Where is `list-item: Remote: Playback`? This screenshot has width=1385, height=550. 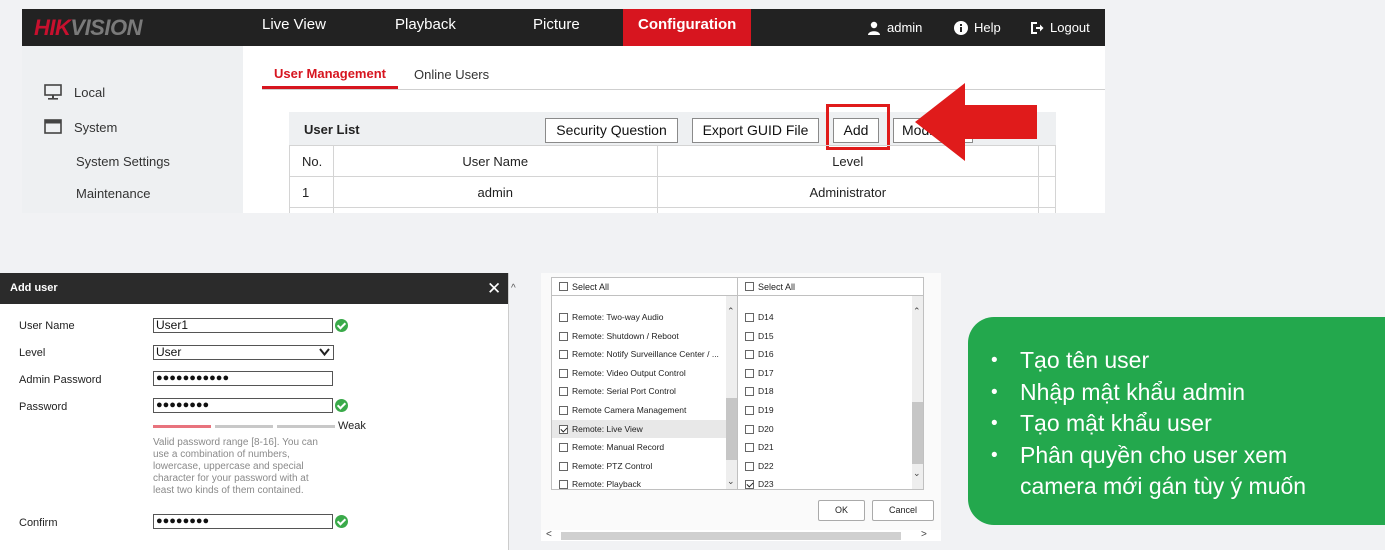 list-item: Remote: Playback is located at coordinates (639, 482).